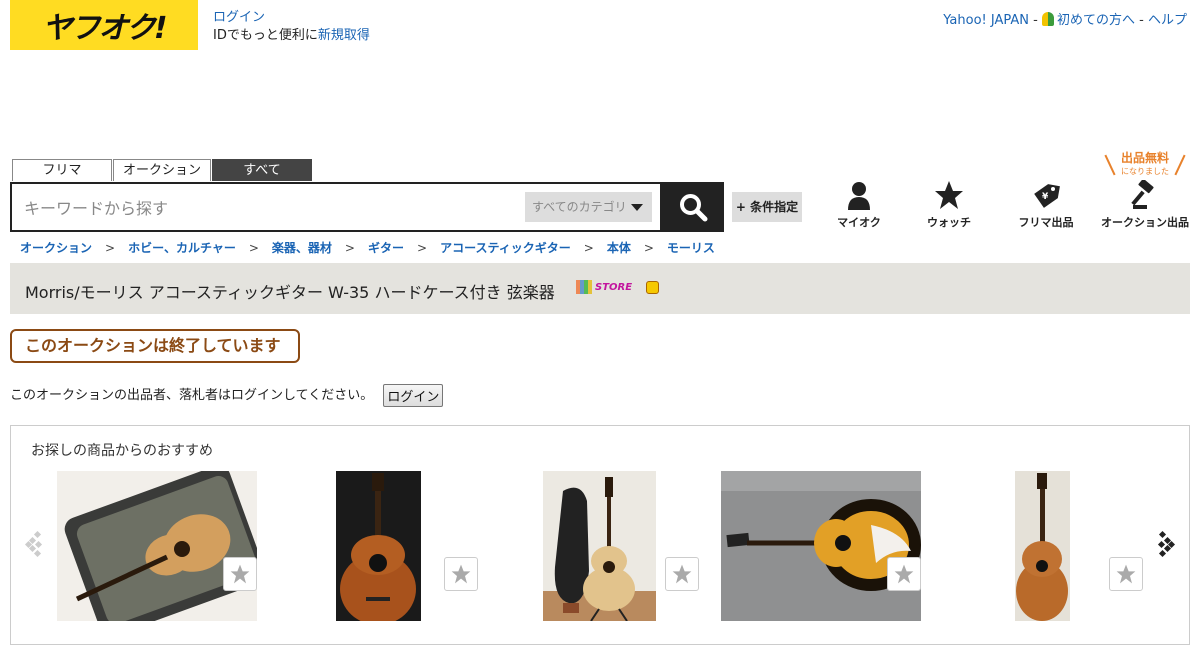 This screenshot has width=1200, height=645. What do you see at coordinates (949, 222) in the screenshot?
I see `watch-label: ウォッチ` at bounding box center [949, 222].